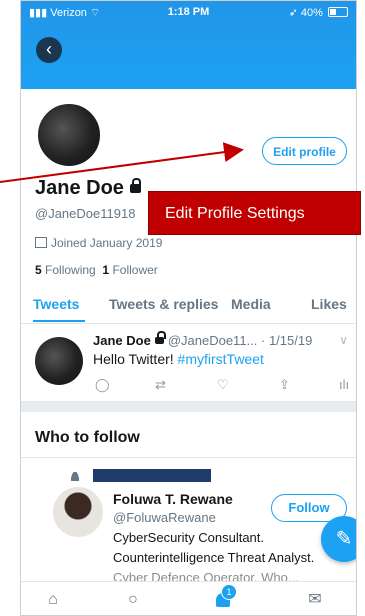  I want to click on bell-icon: 1, so click(224, 598).